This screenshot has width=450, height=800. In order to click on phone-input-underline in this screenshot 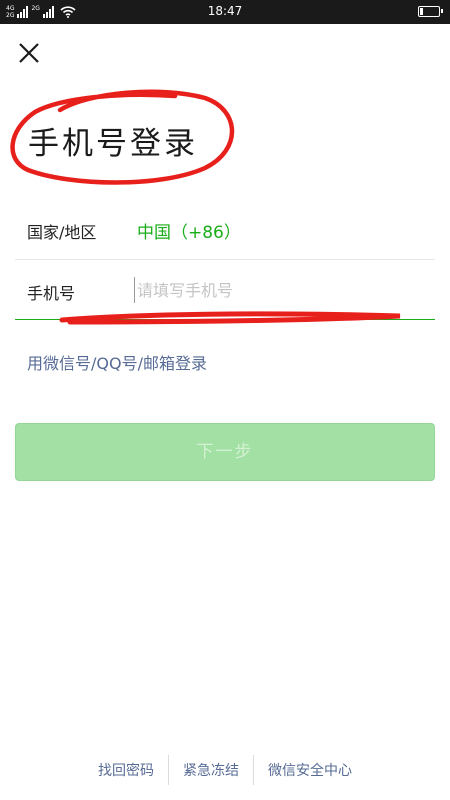, I will do `click(225, 319)`.